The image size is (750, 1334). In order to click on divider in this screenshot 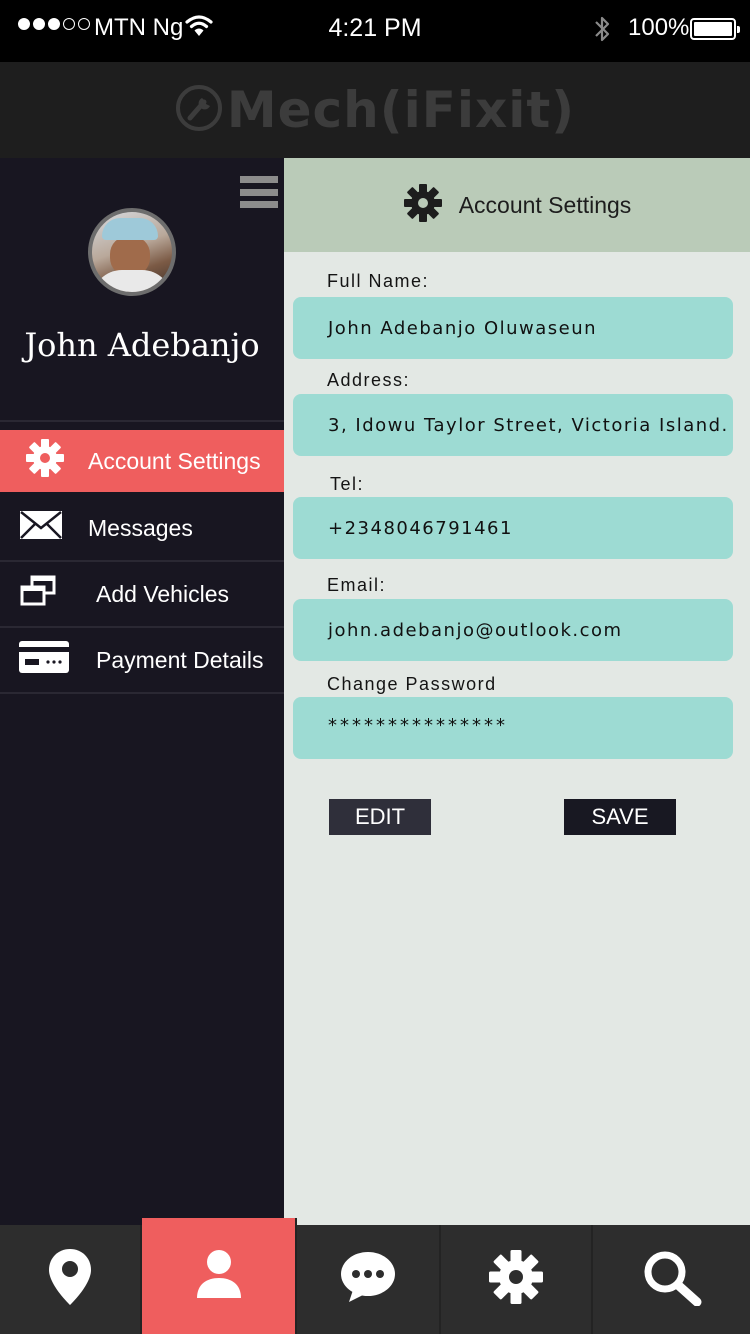, I will do `click(142, 421)`.